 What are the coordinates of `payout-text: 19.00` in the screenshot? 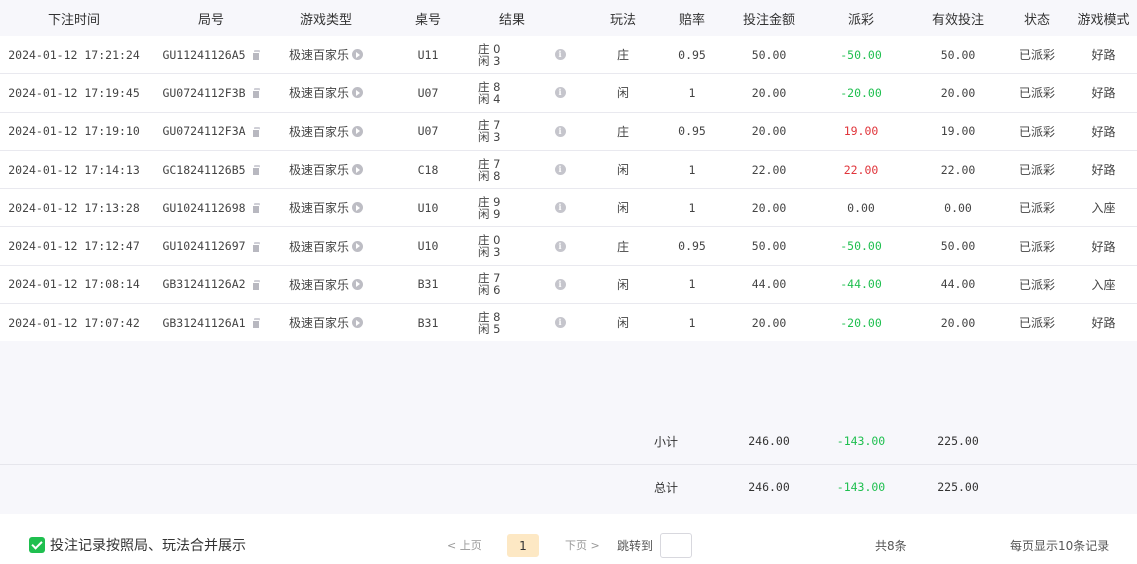 It's located at (861, 131).